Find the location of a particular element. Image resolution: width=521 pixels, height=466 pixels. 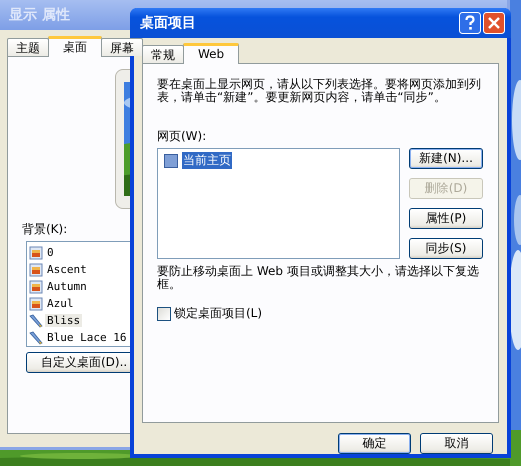

ok-button: 确定 is located at coordinates (374, 443).